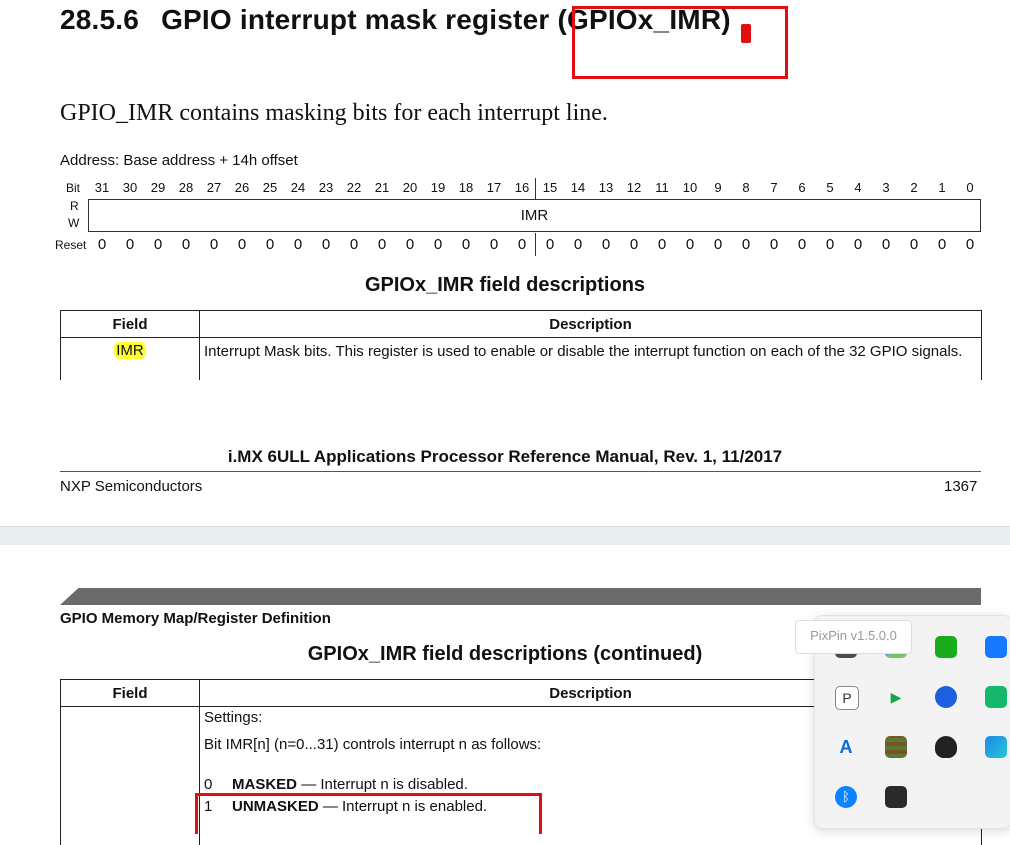 Image resolution: width=1010 pixels, height=845 pixels. I want to click on bit-number: 27, so click(214, 187).